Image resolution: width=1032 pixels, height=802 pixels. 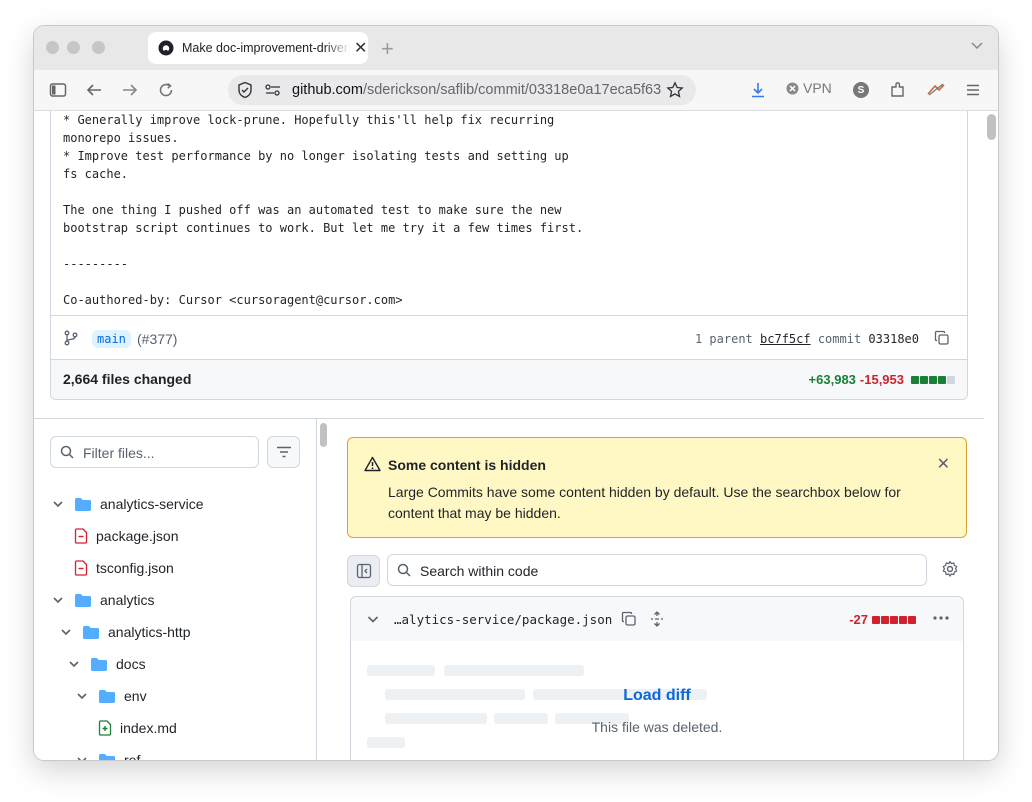 I want to click on tree-file: tsconfig.json, so click(x=124, y=568).